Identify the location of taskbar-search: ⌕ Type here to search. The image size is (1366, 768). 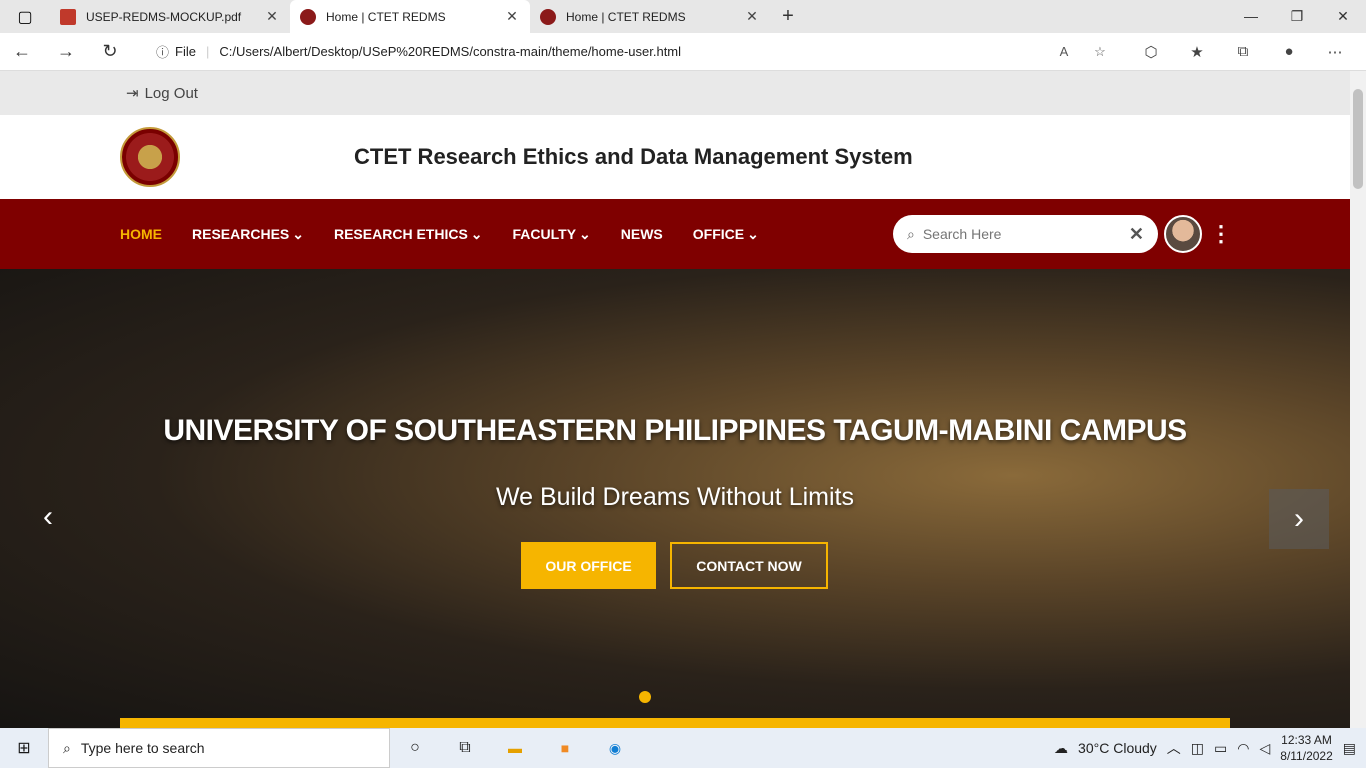
(219, 748).